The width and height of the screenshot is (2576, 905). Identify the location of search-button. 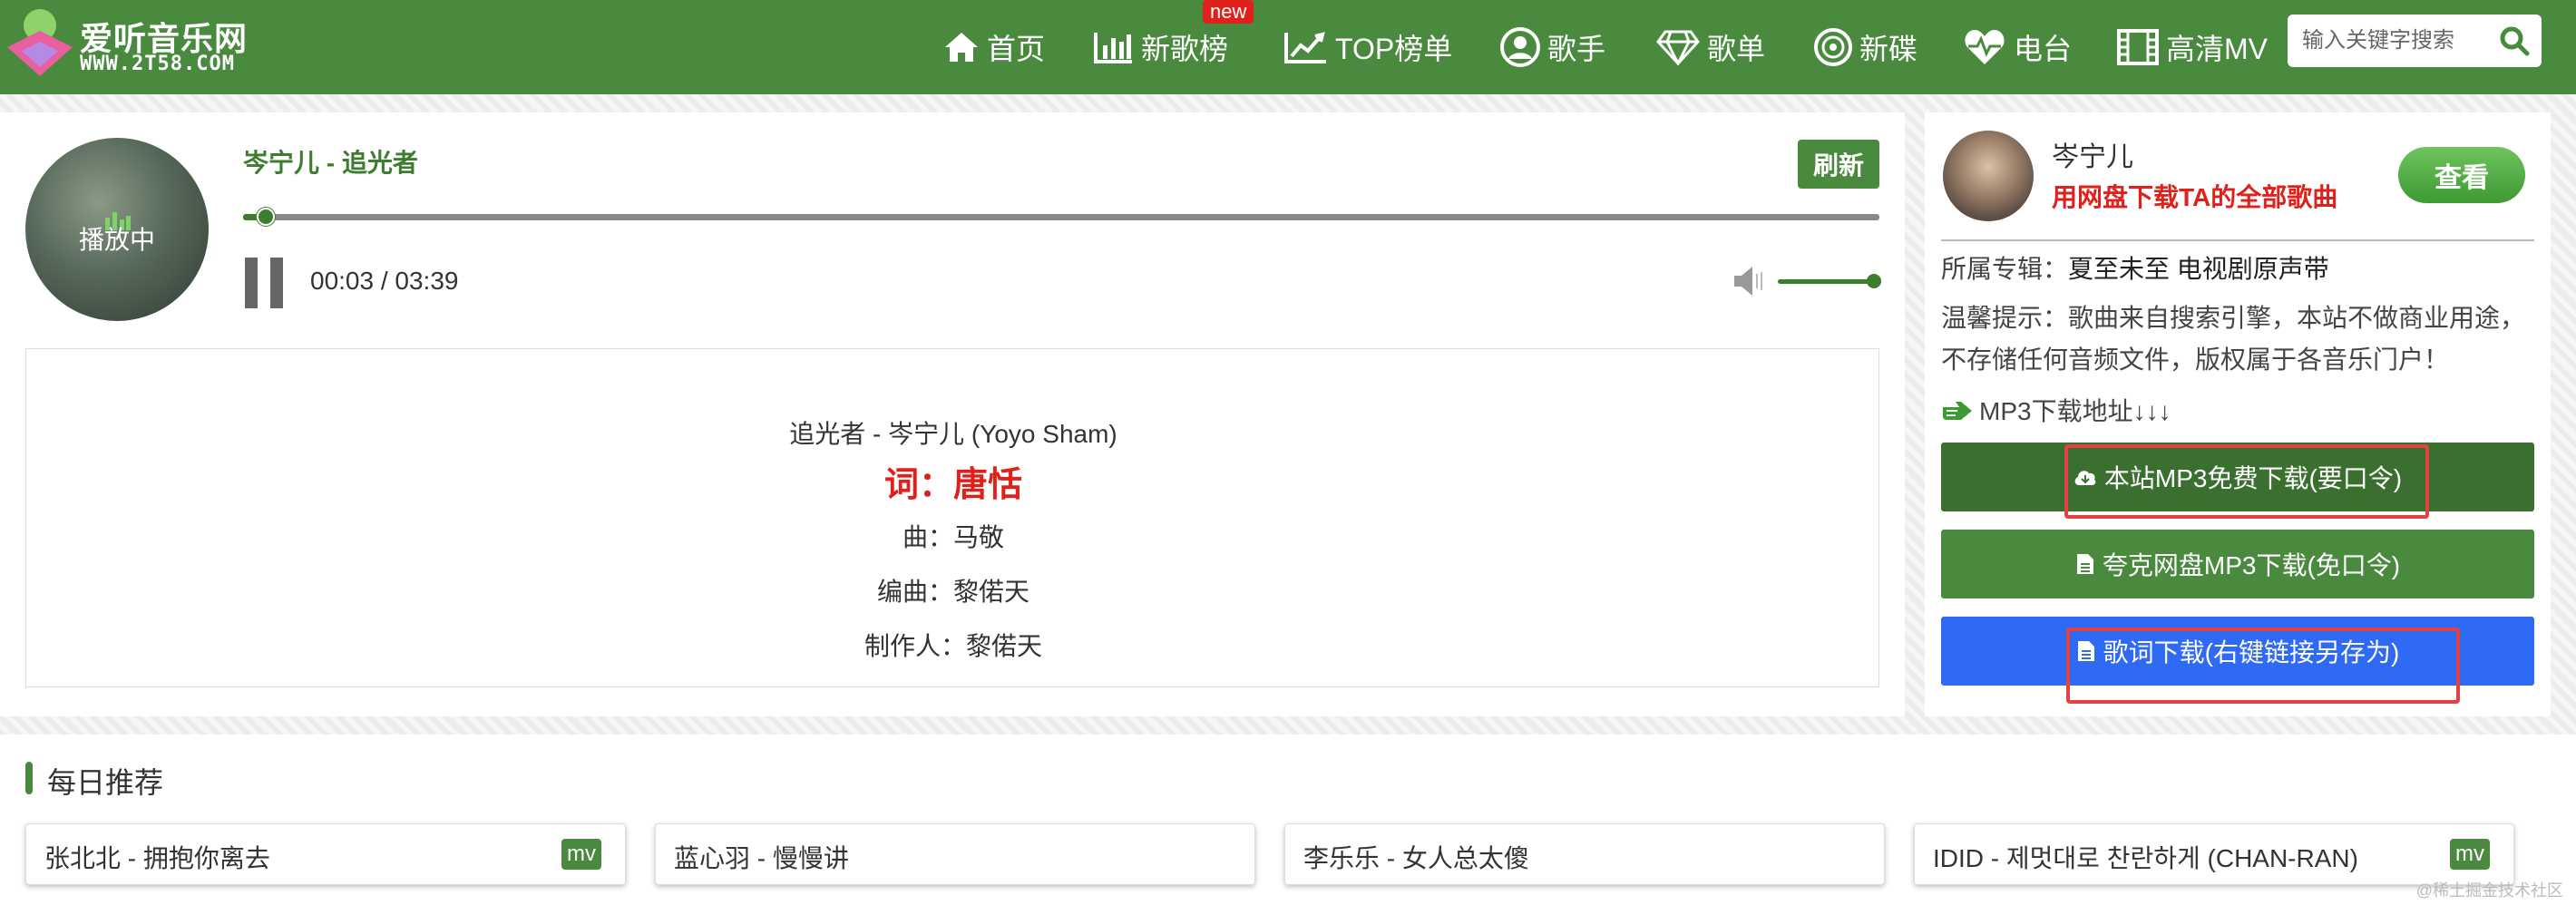
(2514, 41).